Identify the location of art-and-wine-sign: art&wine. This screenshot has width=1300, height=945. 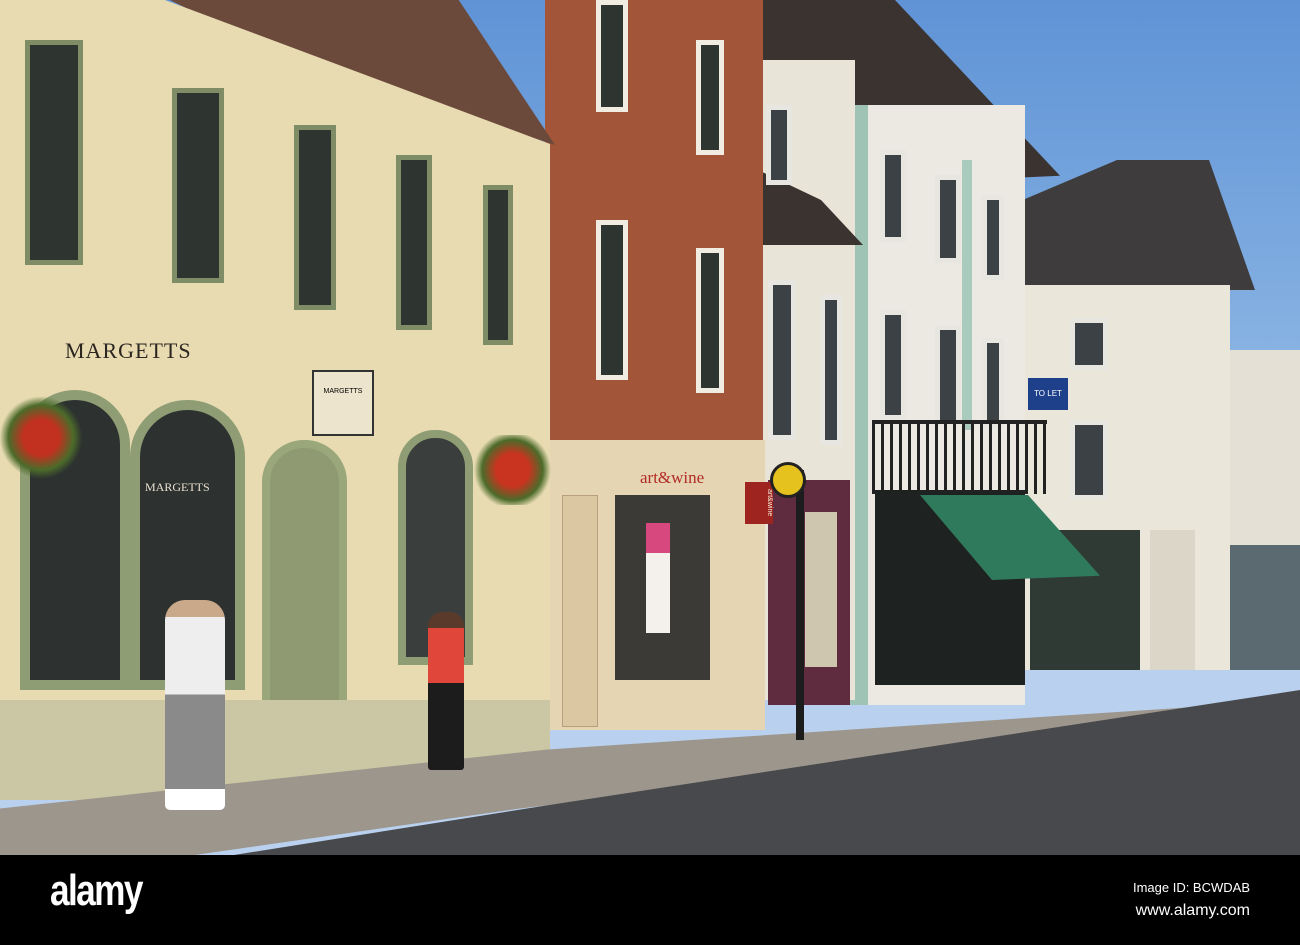
(672, 477).